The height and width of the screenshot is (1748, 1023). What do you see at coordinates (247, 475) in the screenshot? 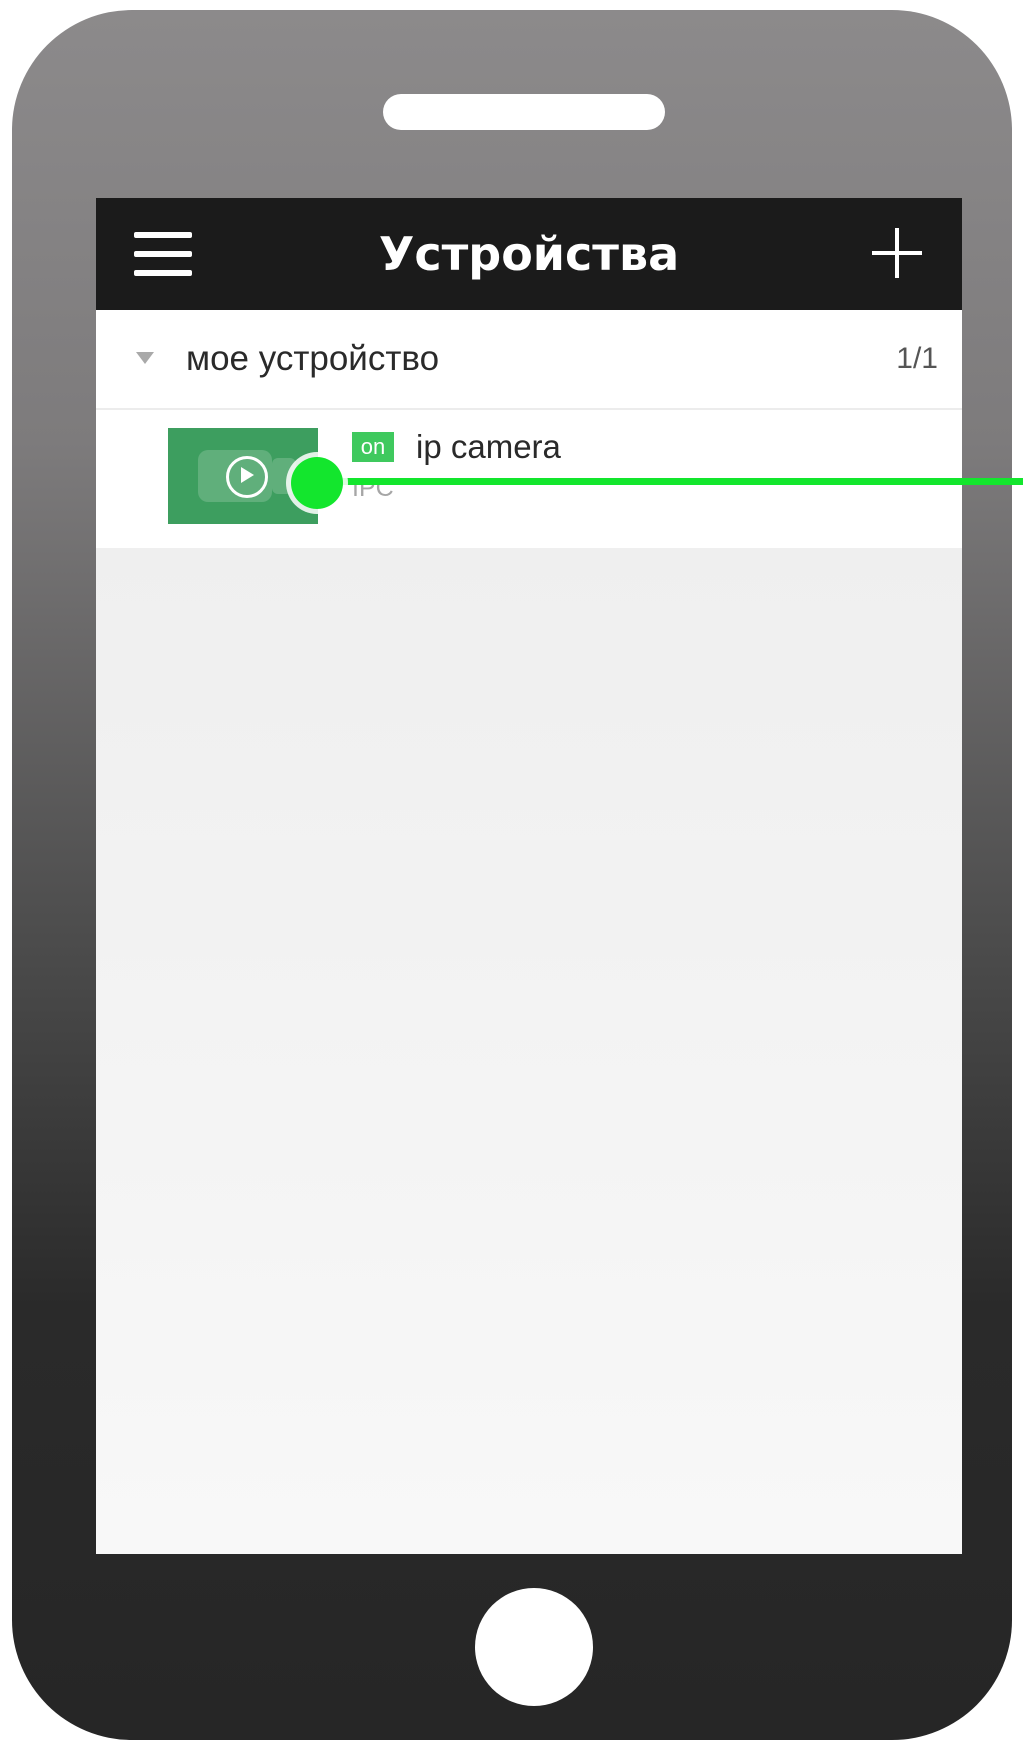
I see `play-icon` at bounding box center [247, 475].